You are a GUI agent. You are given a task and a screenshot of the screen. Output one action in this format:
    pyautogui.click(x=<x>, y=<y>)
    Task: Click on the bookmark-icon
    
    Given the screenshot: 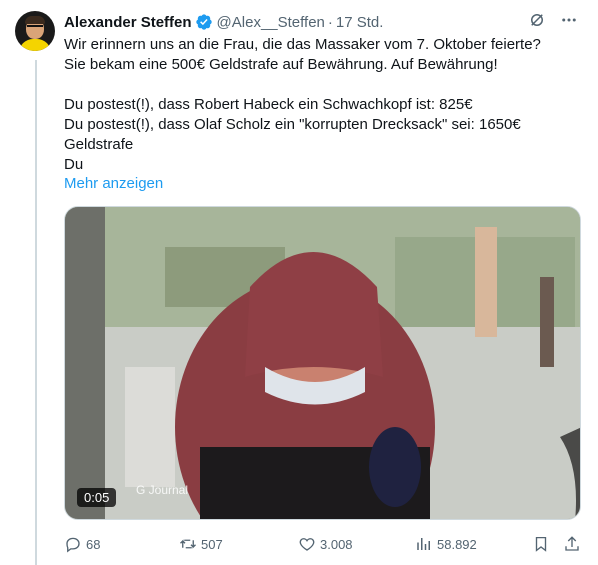 What is the action you would take?
    pyautogui.click(x=541, y=544)
    